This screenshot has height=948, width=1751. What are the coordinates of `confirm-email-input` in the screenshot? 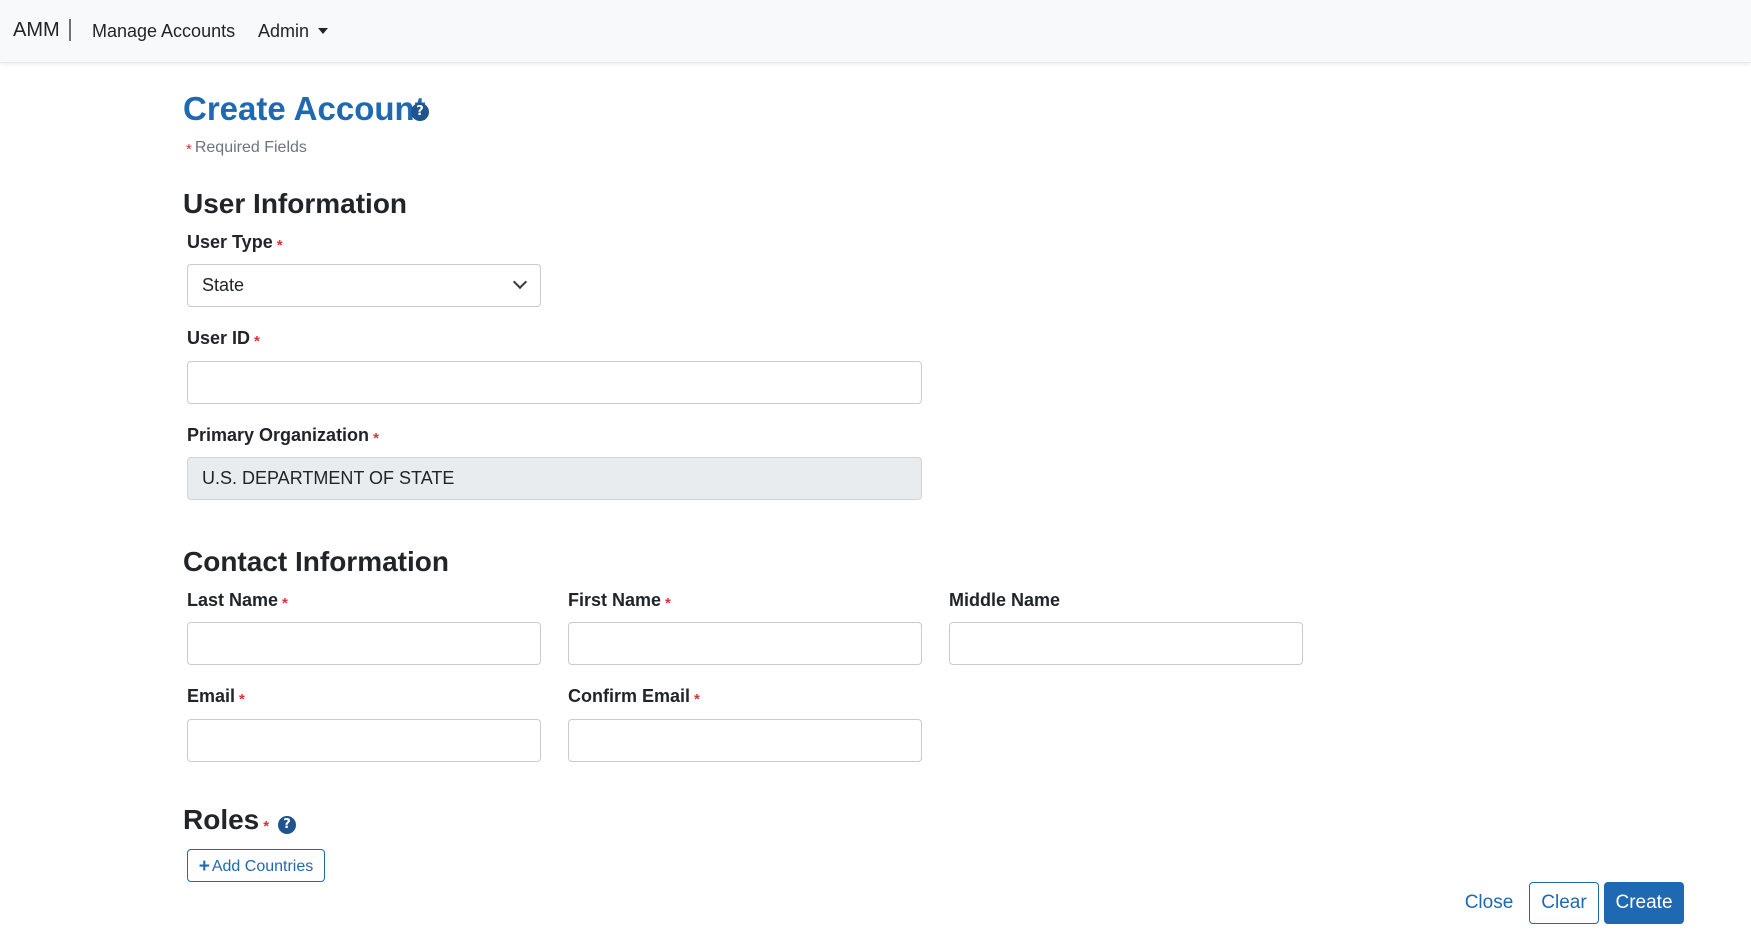 It's located at (745, 740).